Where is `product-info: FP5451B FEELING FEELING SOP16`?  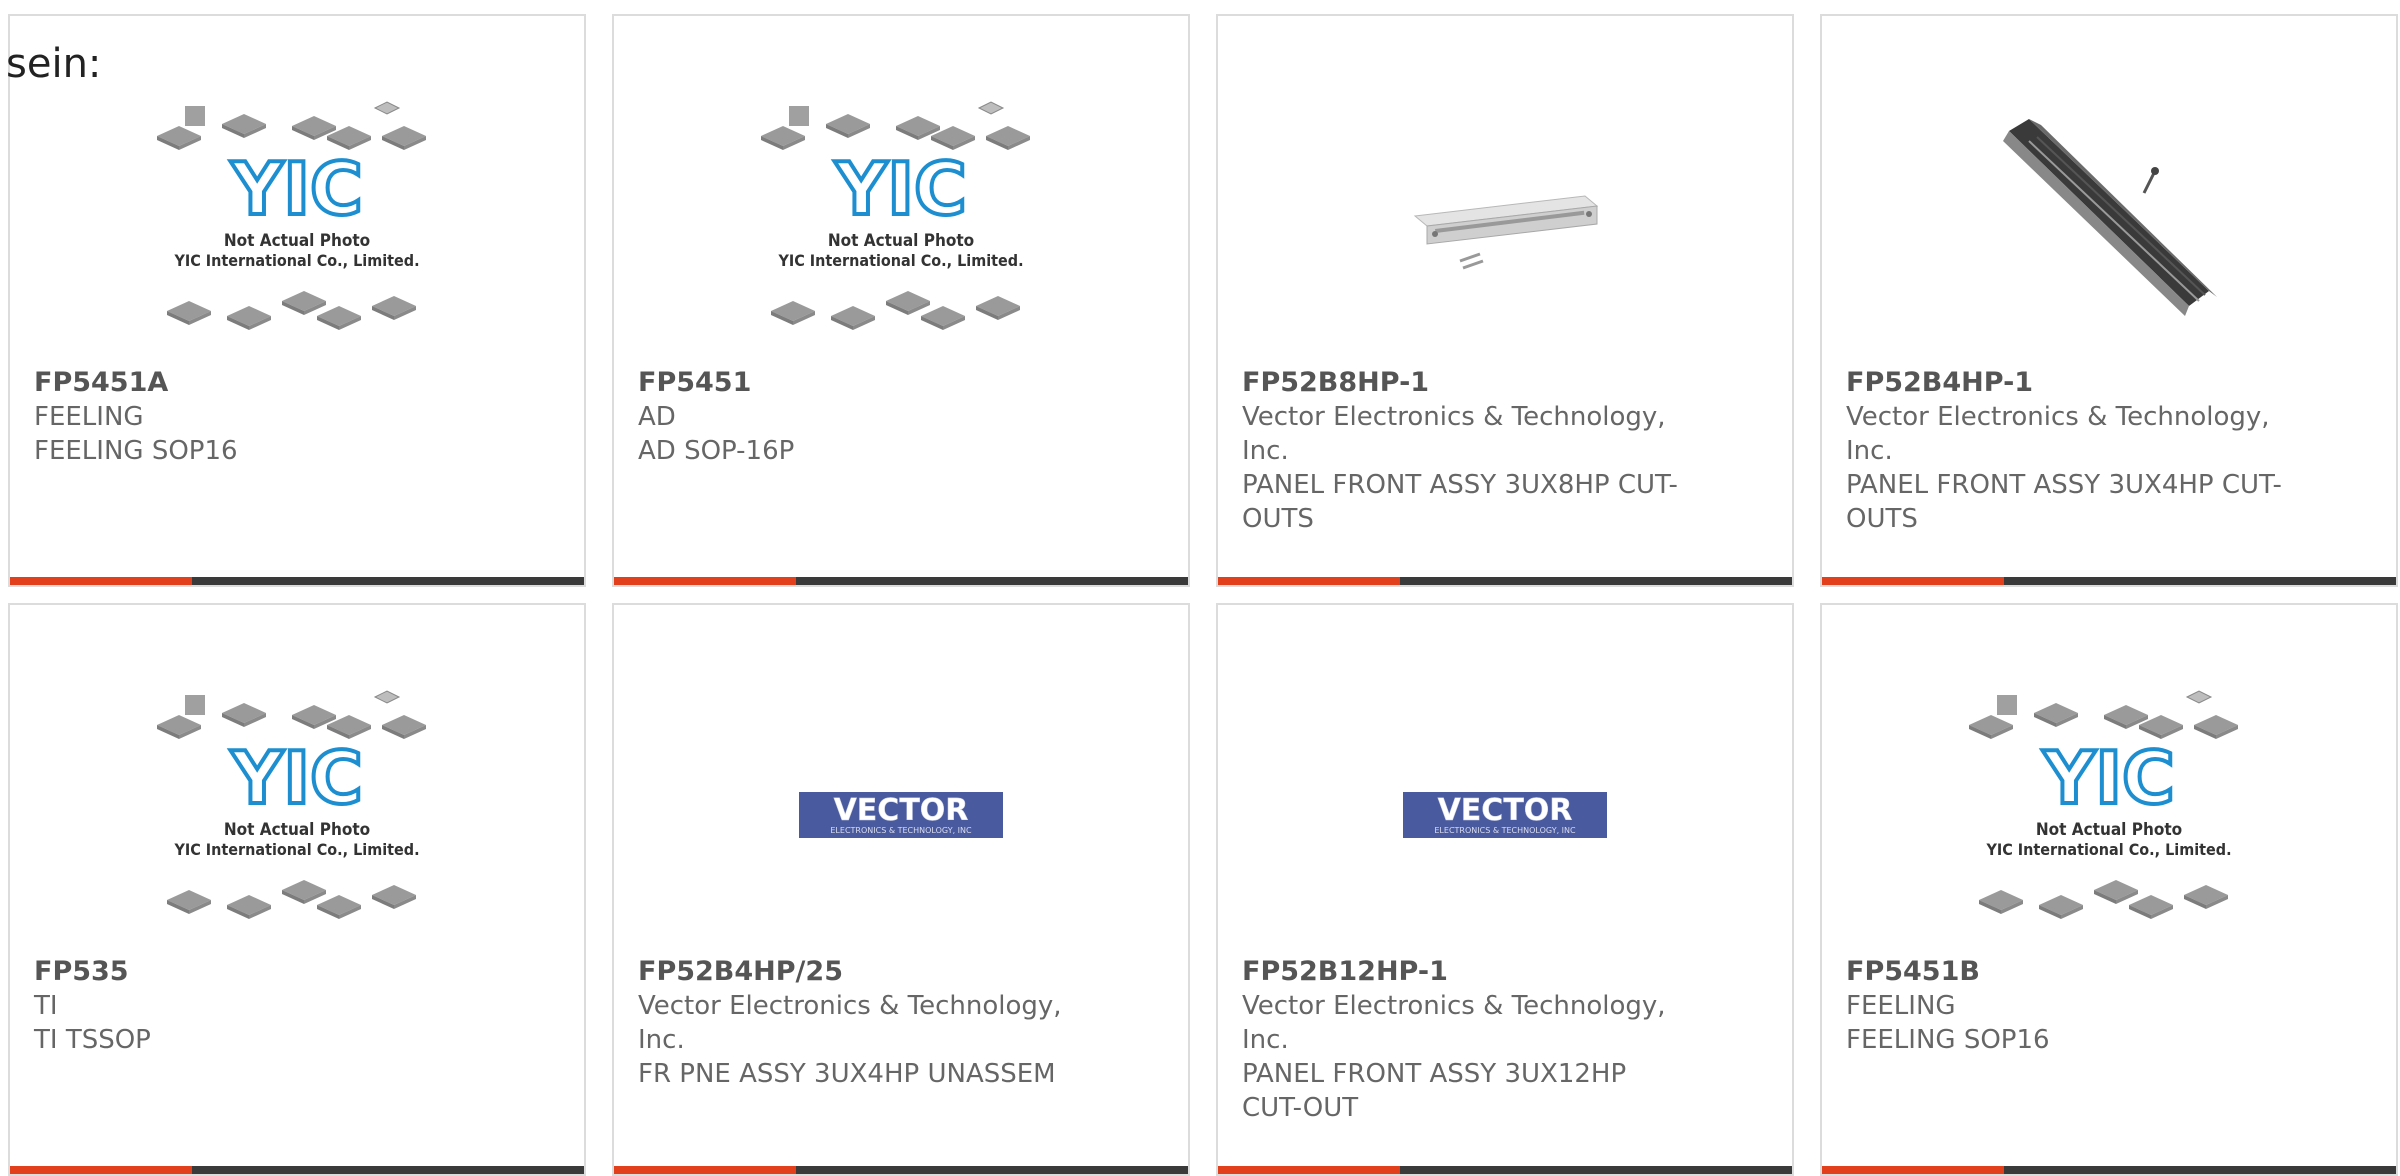
product-info: FP5451B FEELING FEELING SOP16 is located at coordinates (2066, 1006).